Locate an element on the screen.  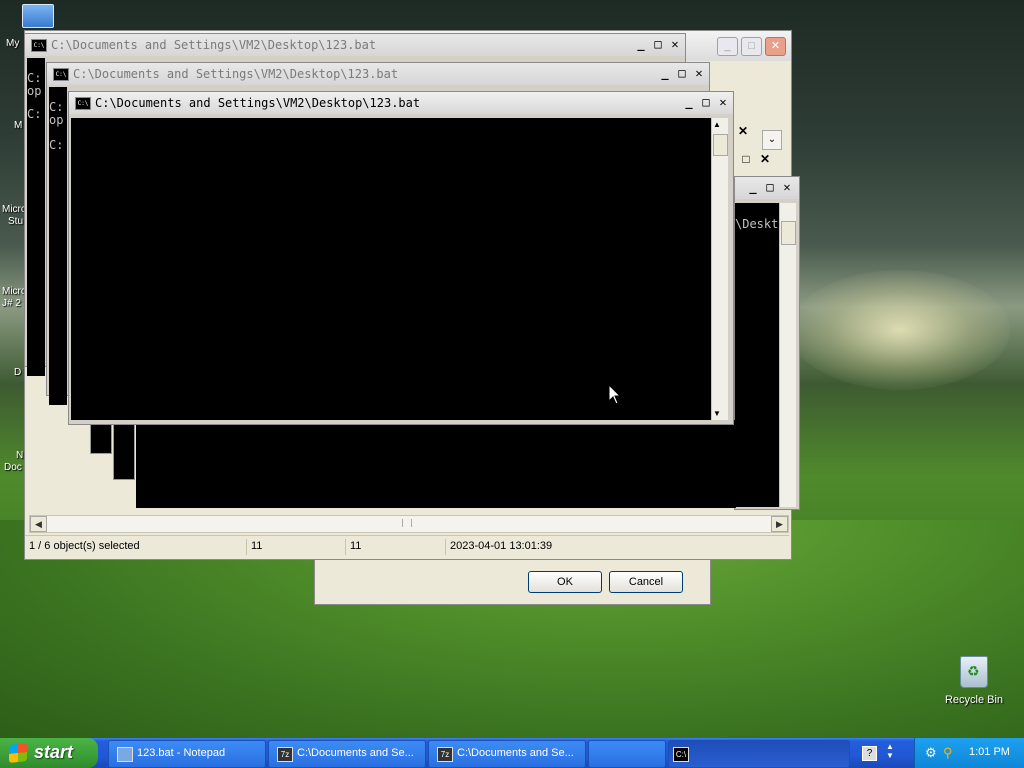
start-label: start is located at coordinates (54, 752).